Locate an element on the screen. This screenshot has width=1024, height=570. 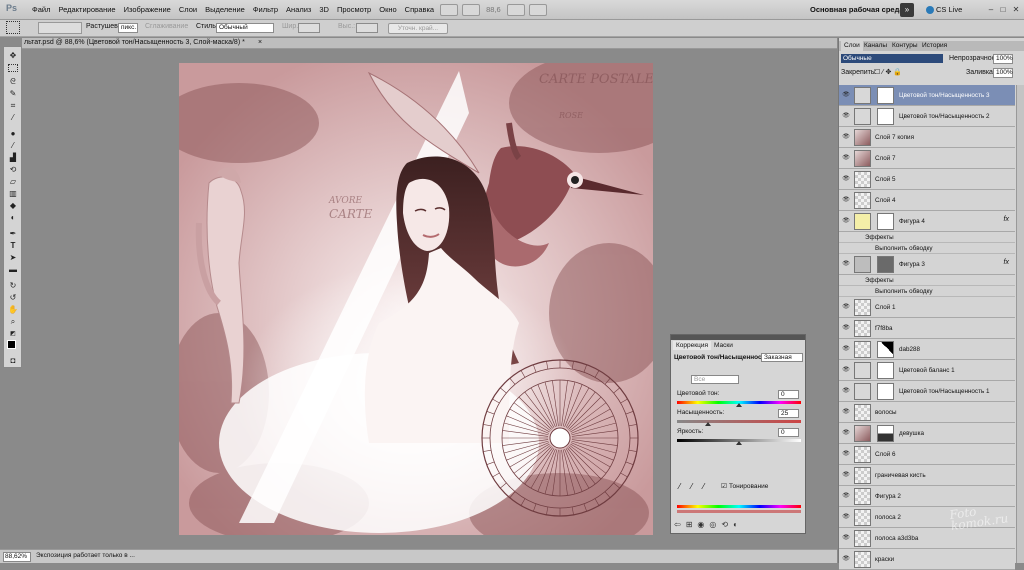
layer-name: волосы is located at coordinates (886, 412).